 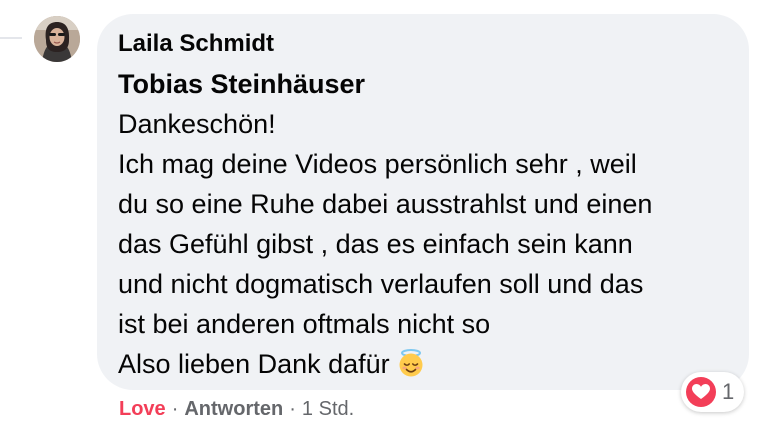 I want to click on reaction-count: 1, so click(x=728, y=391).